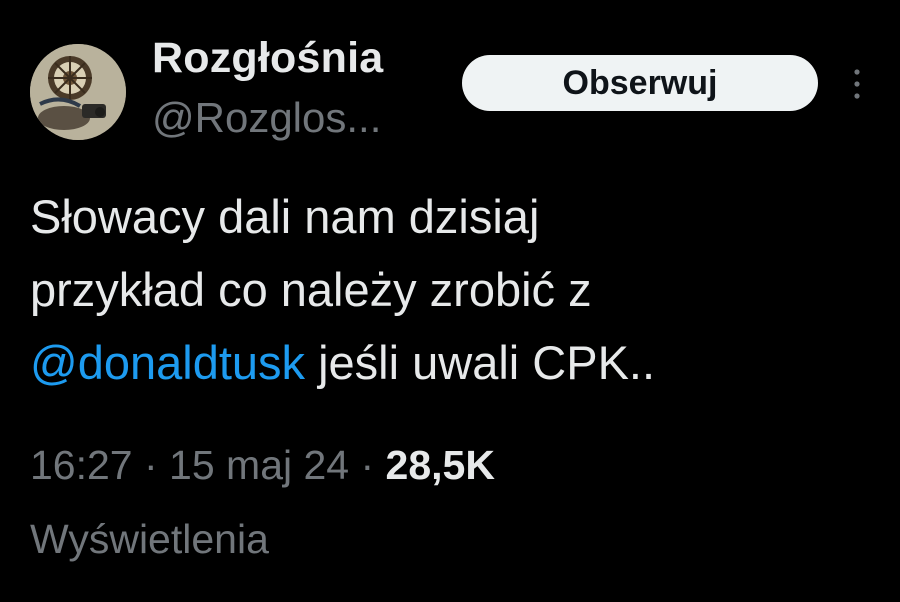 The image size is (900, 602). What do you see at coordinates (285, 216) in the screenshot?
I see `tweet-text-line: Słowacy dali nam dzisiaj` at bounding box center [285, 216].